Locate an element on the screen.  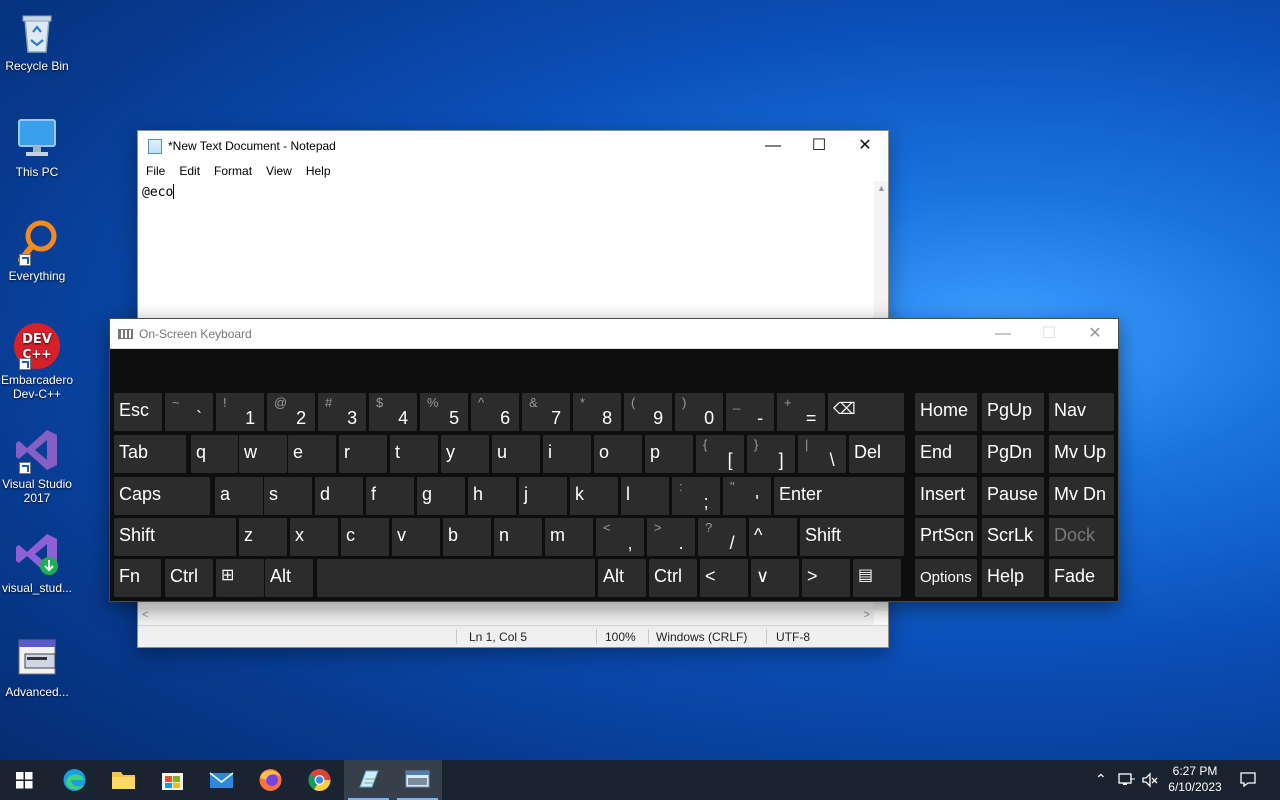
key-symbol-`: ~ ` is located at coordinates (189, 412).